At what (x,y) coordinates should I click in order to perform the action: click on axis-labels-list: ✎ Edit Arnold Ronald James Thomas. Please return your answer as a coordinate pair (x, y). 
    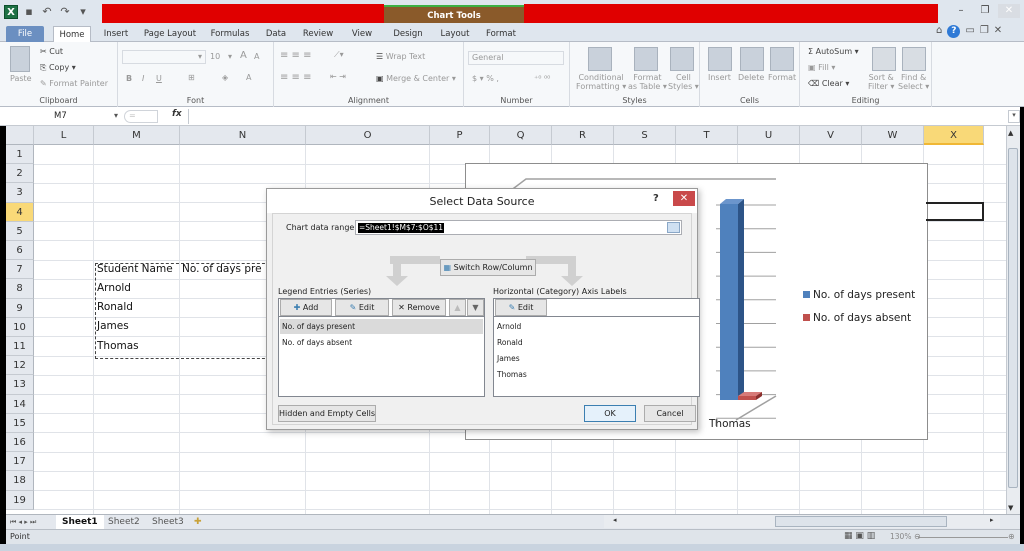
    Looking at the image, I should click on (596, 347).